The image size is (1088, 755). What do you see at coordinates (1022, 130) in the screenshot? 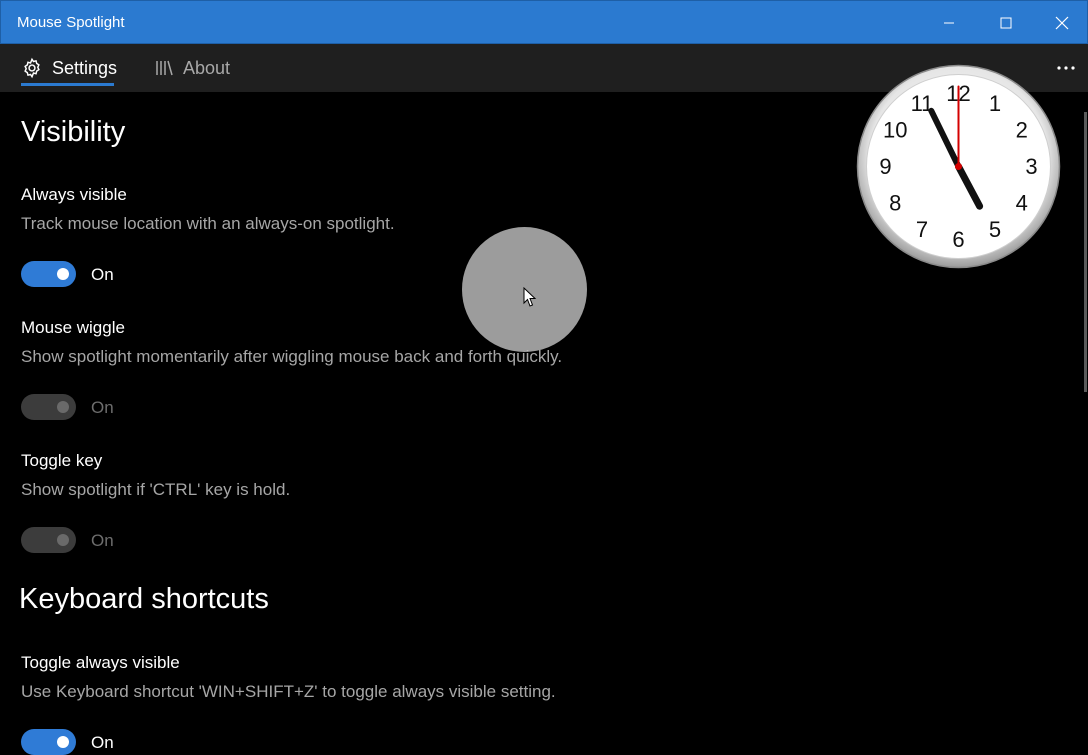
I see `clock-numeral: 2` at bounding box center [1022, 130].